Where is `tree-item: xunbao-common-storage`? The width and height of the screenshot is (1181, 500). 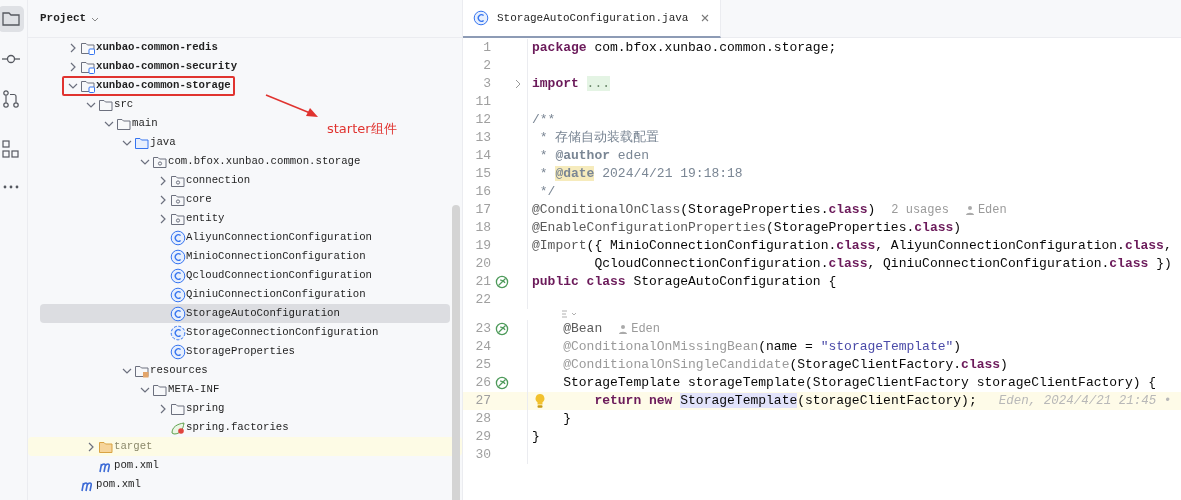 tree-item: xunbao-common-storage is located at coordinates (135, 85).